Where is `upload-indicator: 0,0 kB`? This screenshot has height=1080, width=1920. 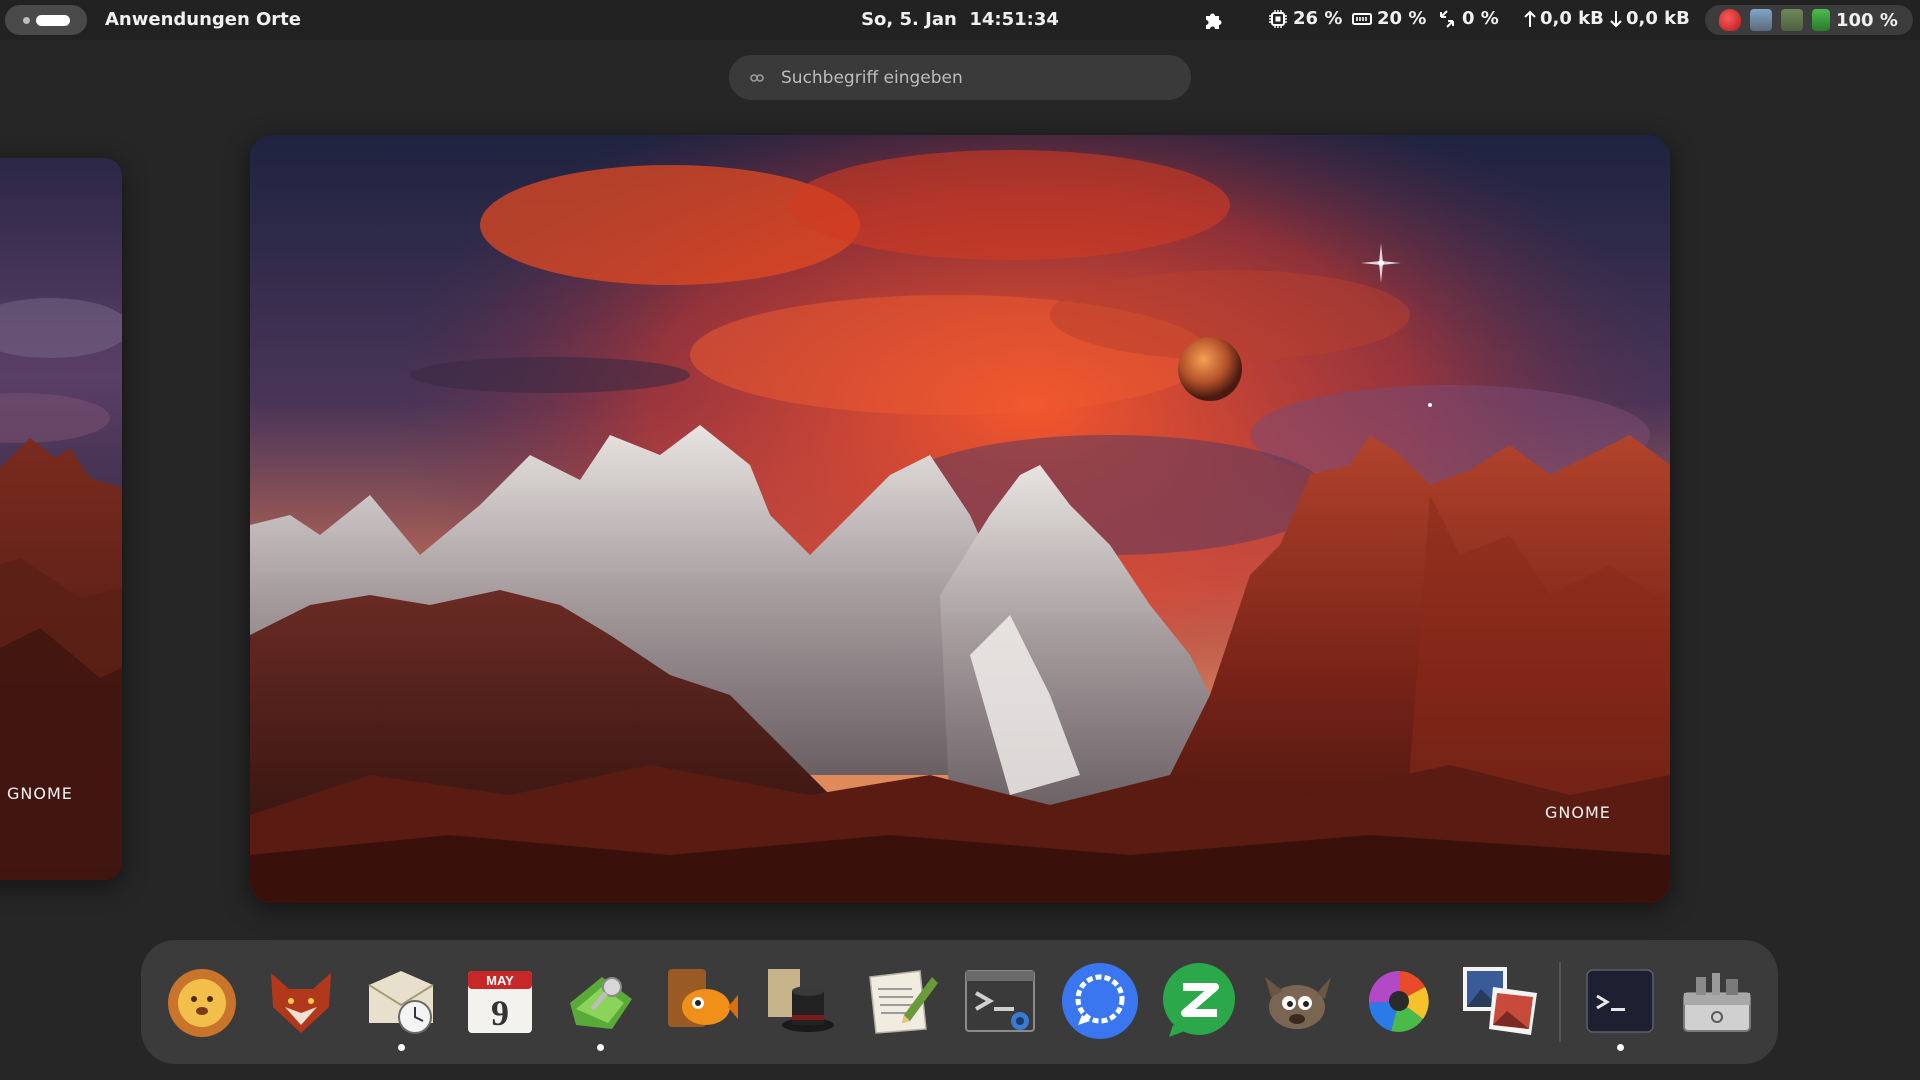
upload-indicator: 0,0 kB is located at coordinates (1563, 18).